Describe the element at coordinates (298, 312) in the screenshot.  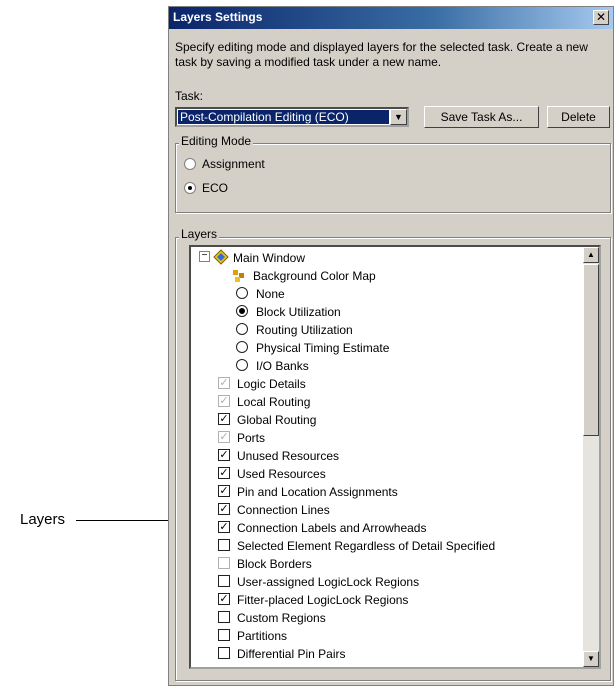
I see `color-map-option-label: Block Utilization` at that location.